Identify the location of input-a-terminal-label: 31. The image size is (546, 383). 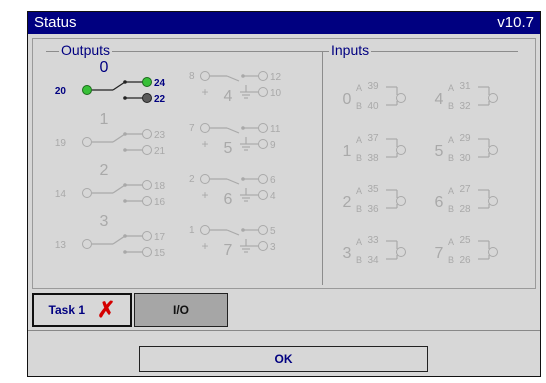
(465, 86).